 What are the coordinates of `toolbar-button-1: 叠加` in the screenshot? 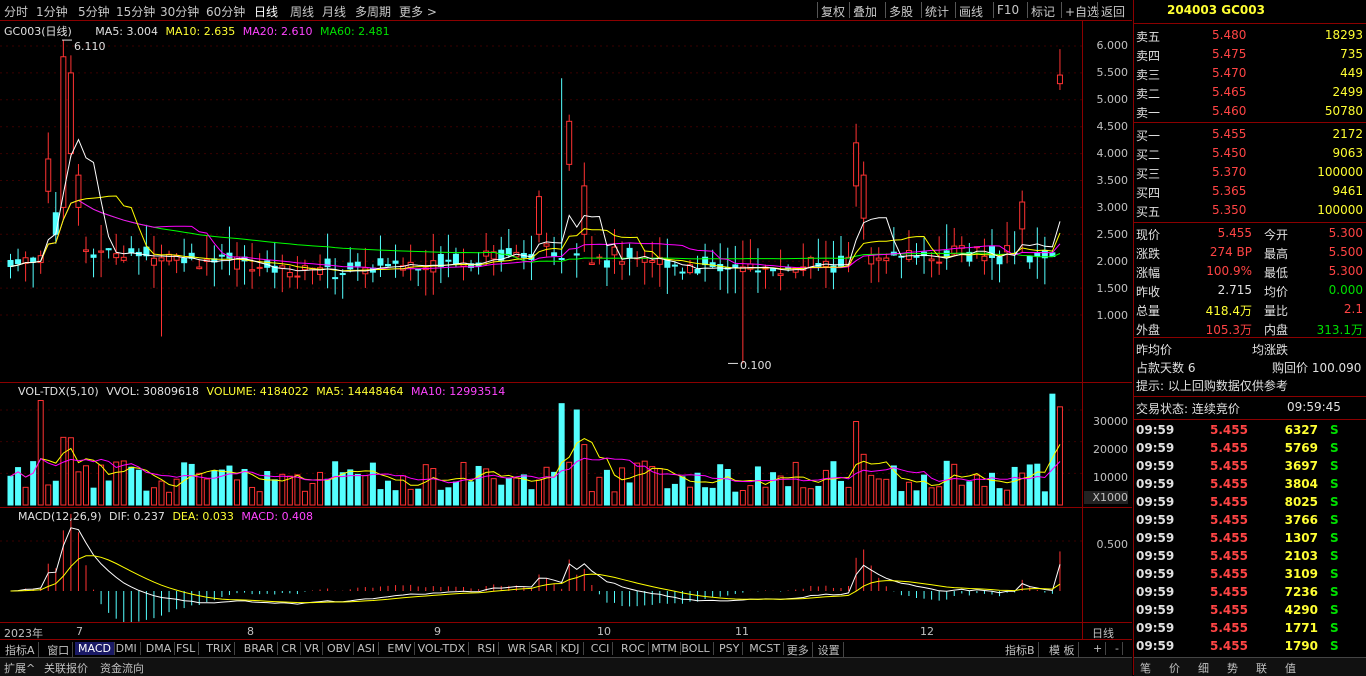 It's located at (865, 11).